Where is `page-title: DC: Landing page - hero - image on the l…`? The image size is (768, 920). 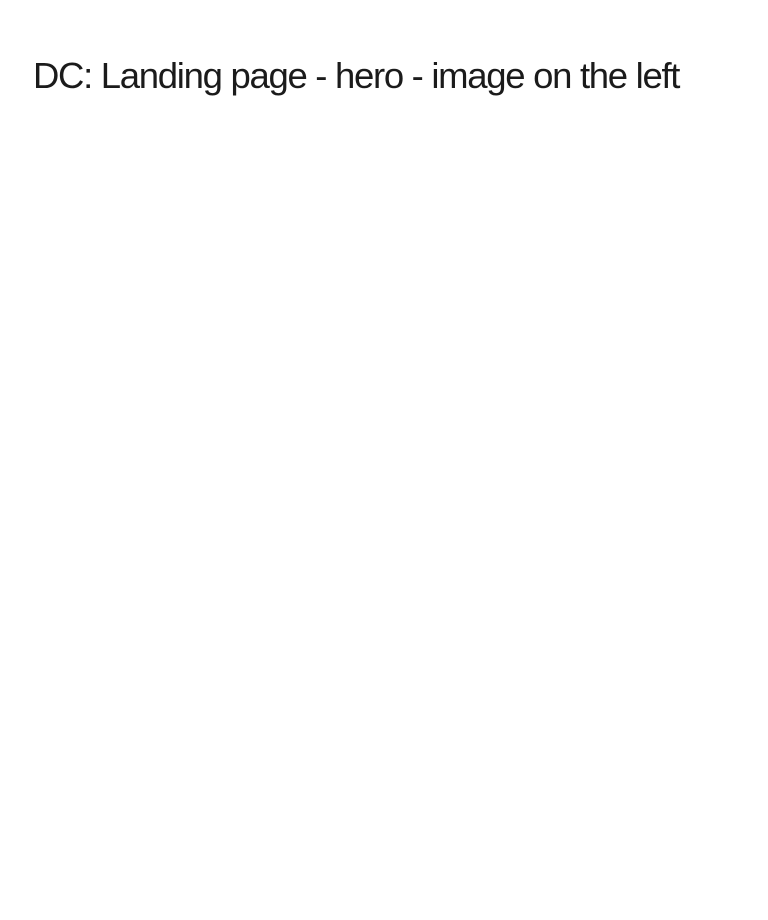
page-title: DC: Landing page - hero - image on the l… is located at coordinates (356, 75).